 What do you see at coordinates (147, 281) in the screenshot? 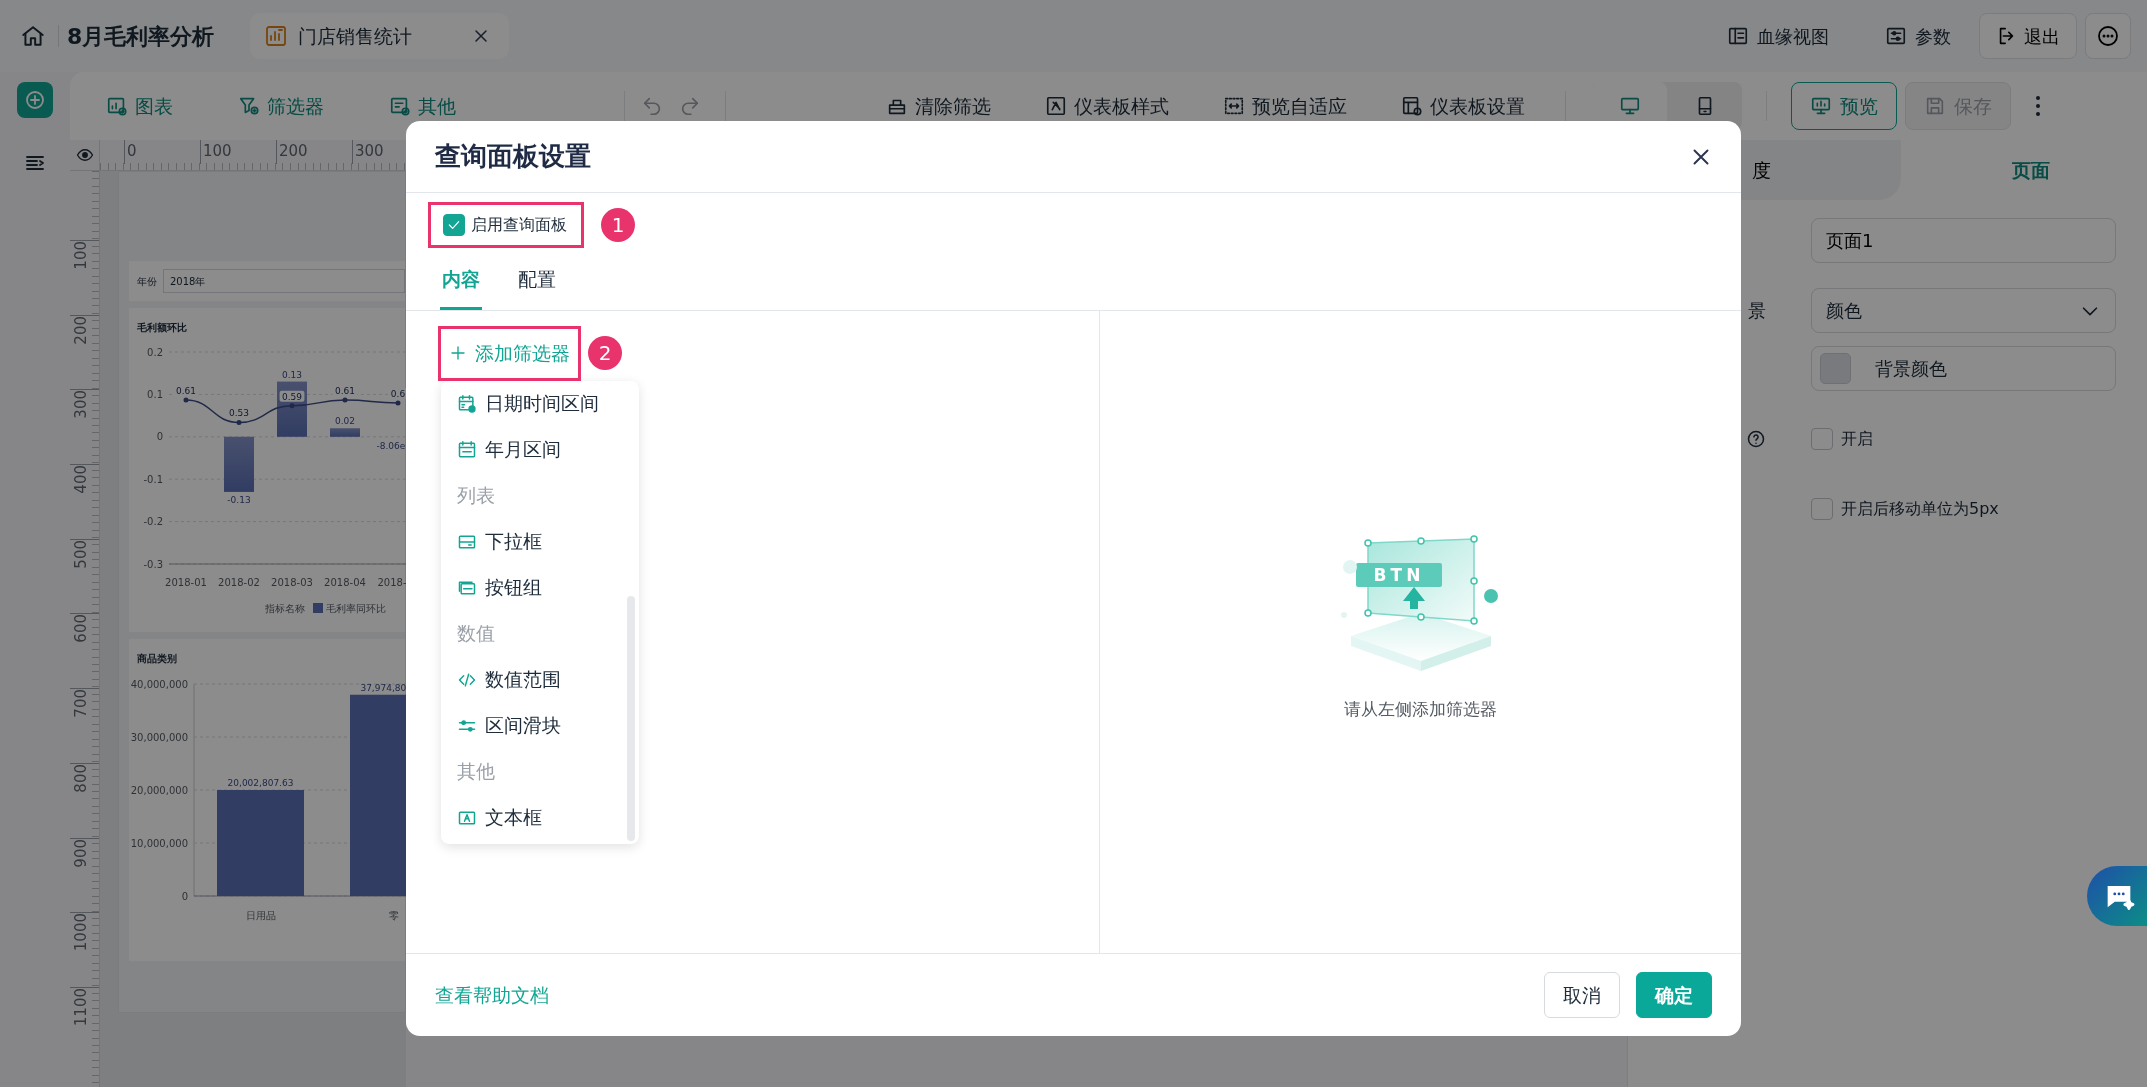
I see `filter-label: 年份` at bounding box center [147, 281].